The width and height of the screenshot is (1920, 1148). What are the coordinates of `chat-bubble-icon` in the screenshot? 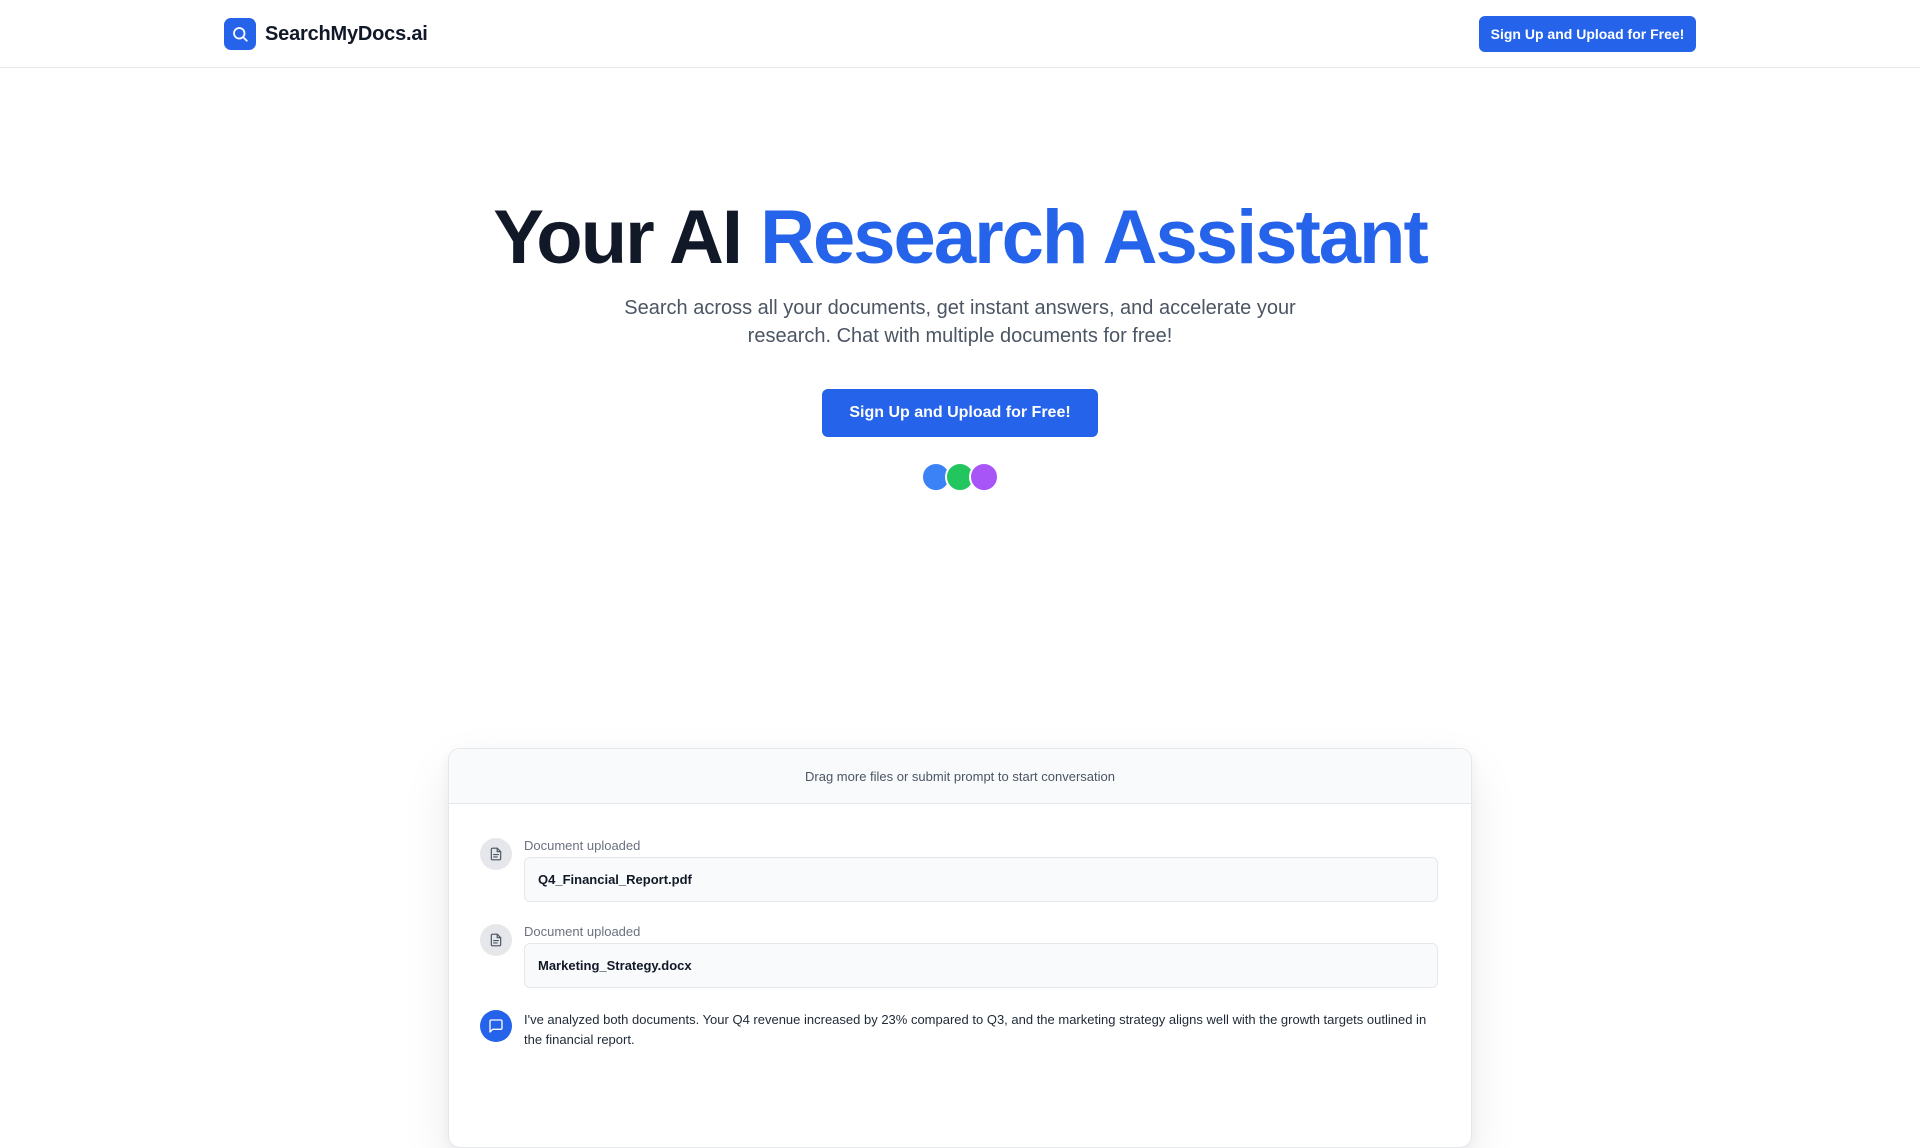 It's located at (496, 1026).